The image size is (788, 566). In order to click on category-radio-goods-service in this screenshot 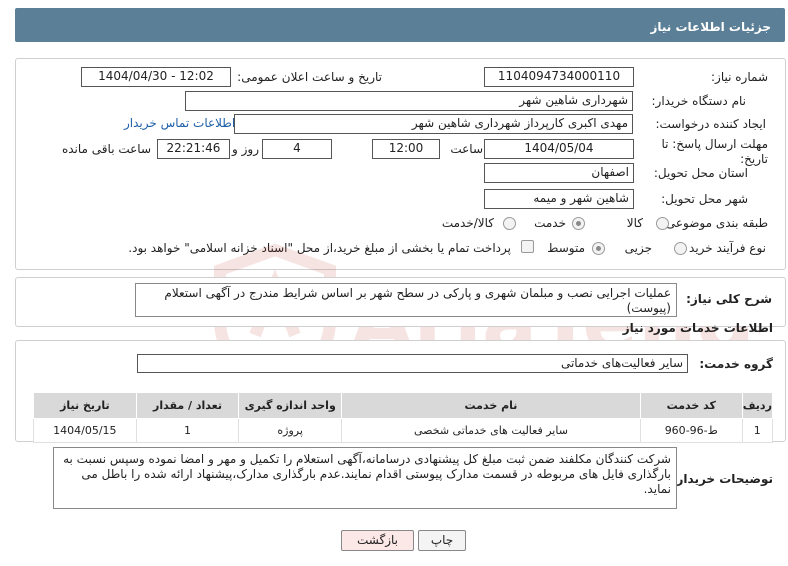, I will do `click(509, 223)`.